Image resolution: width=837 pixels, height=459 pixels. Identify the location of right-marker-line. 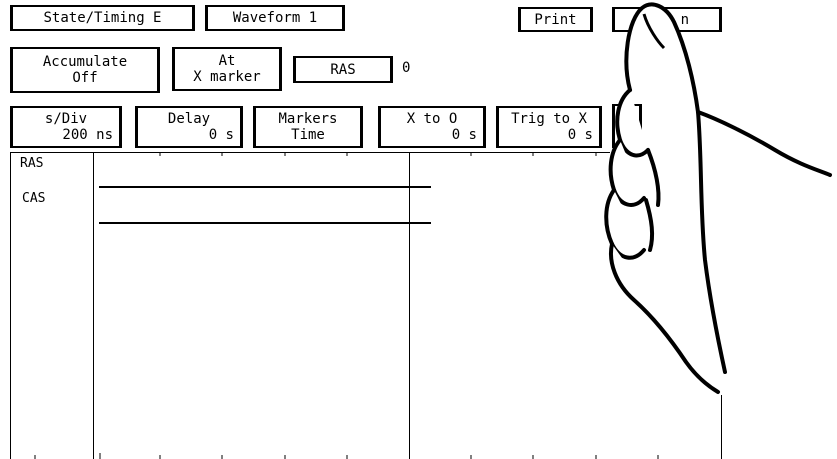
(721, 427).